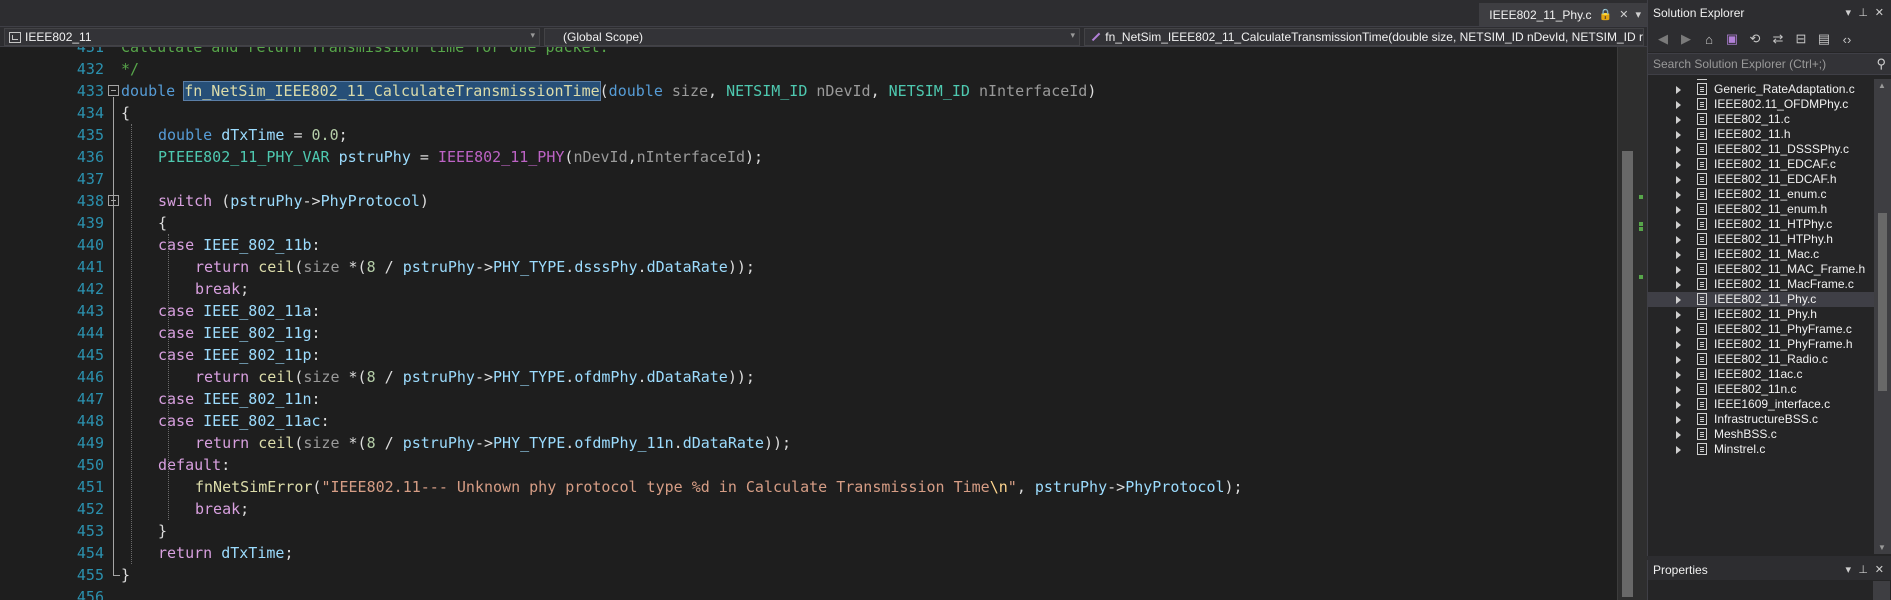 This screenshot has width=1891, height=600. What do you see at coordinates (1761, 164) in the screenshot?
I see `file-tree-item: IEEE802_11_EDCAF.c` at bounding box center [1761, 164].